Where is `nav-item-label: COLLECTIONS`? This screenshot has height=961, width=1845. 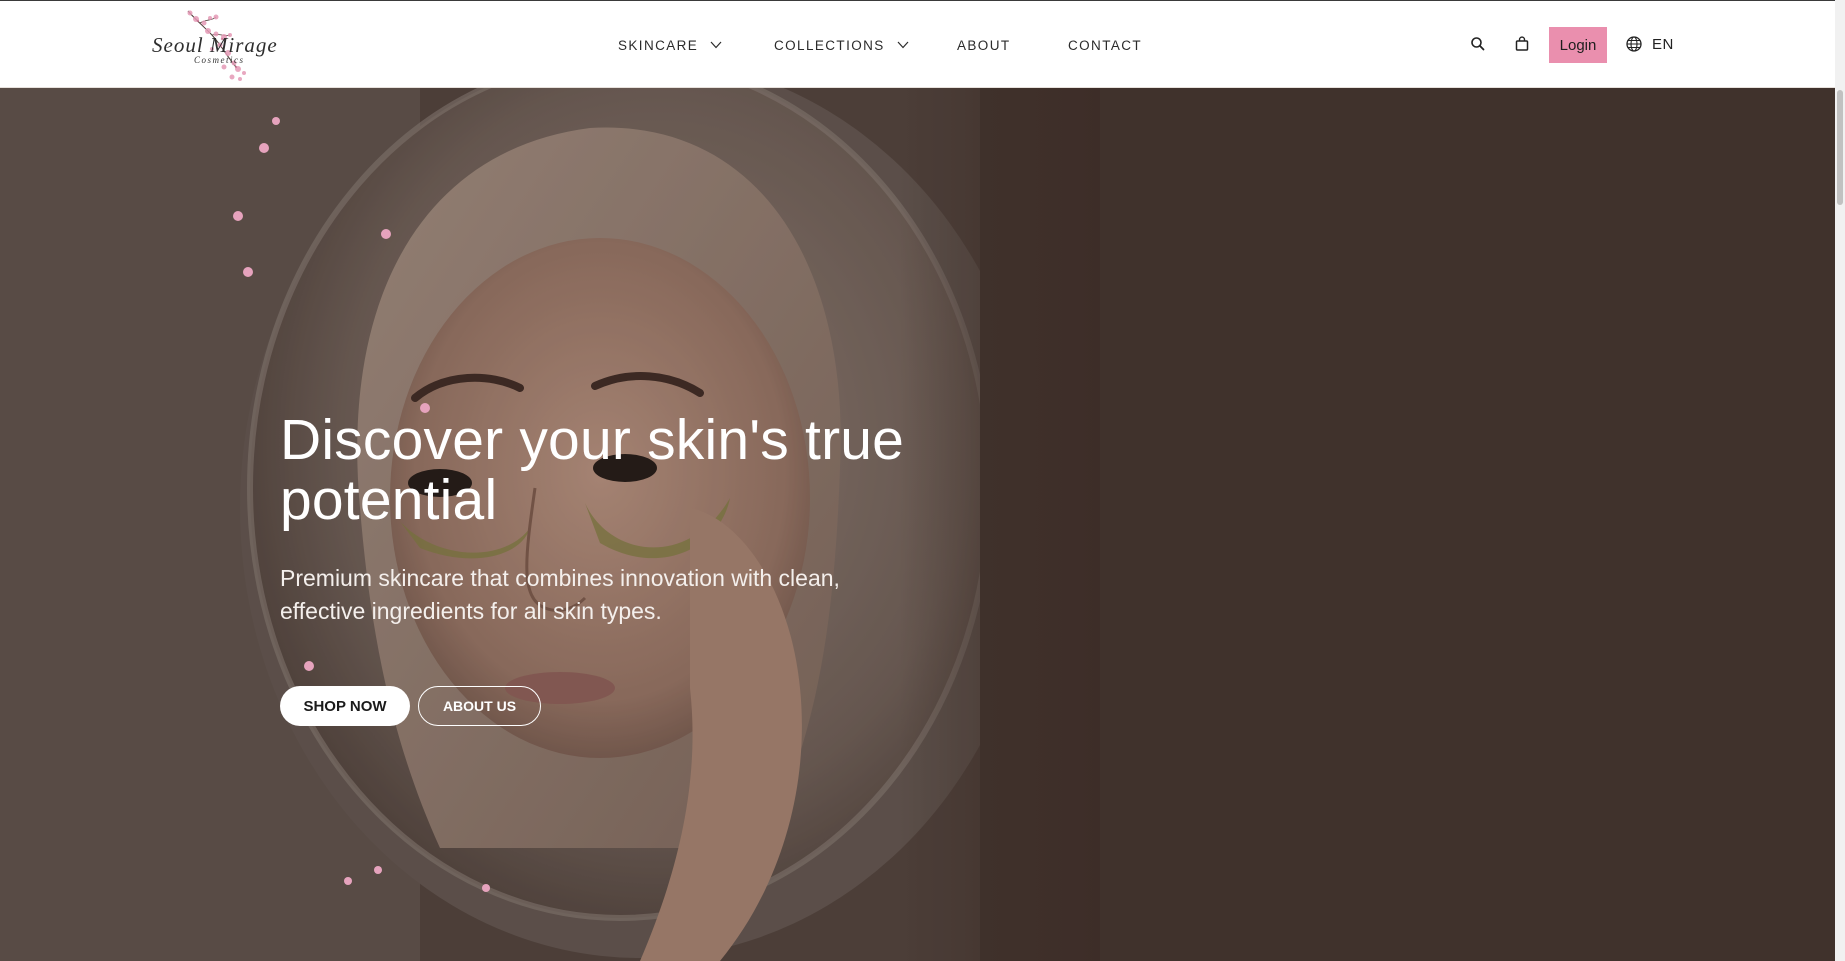
nav-item-label: COLLECTIONS is located at coordinates (829, 45).